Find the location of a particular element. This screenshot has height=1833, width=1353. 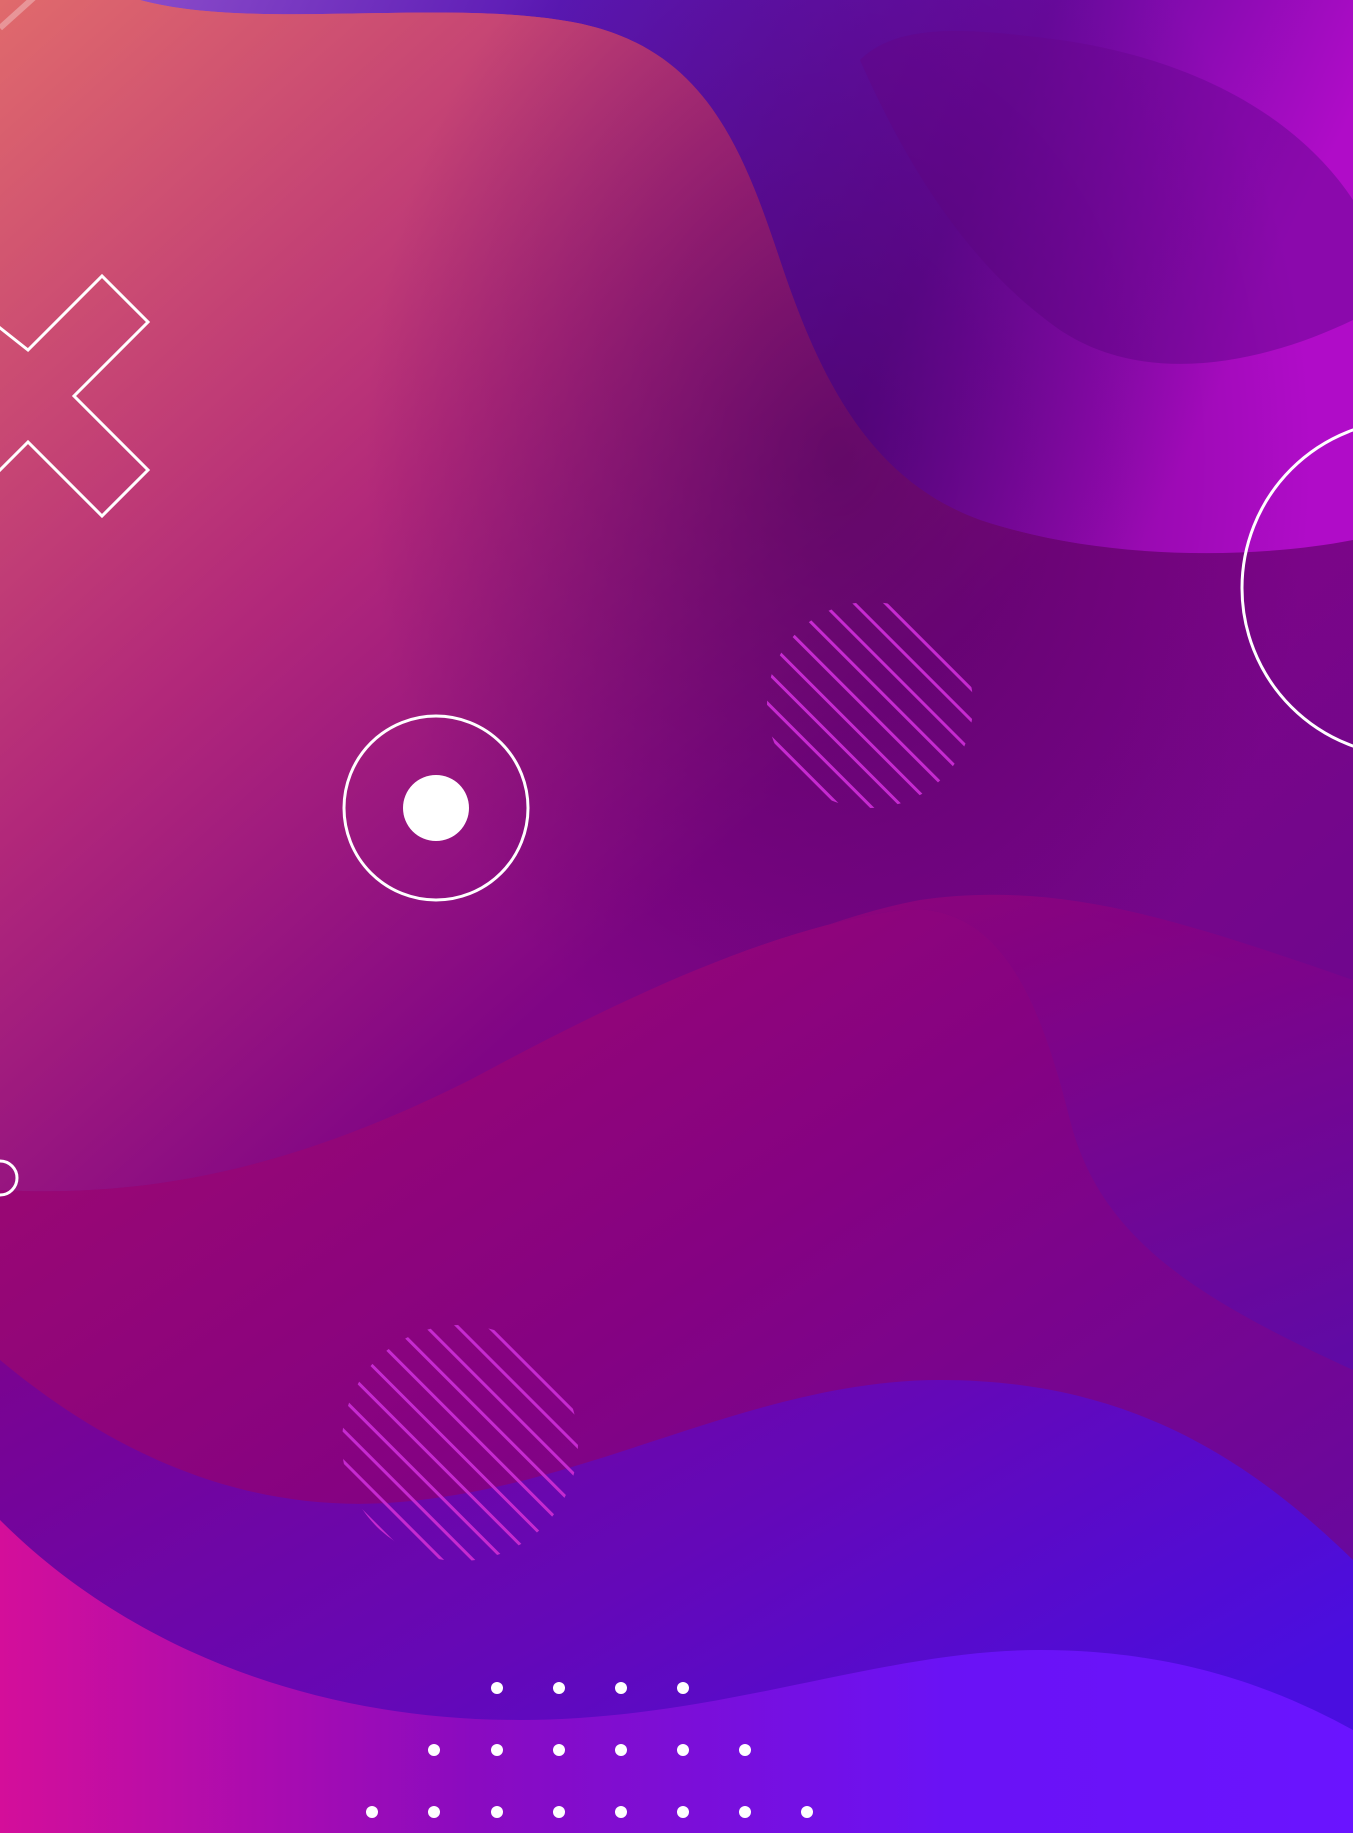

target-ring-center-dot is located at coordinates (436, 808).